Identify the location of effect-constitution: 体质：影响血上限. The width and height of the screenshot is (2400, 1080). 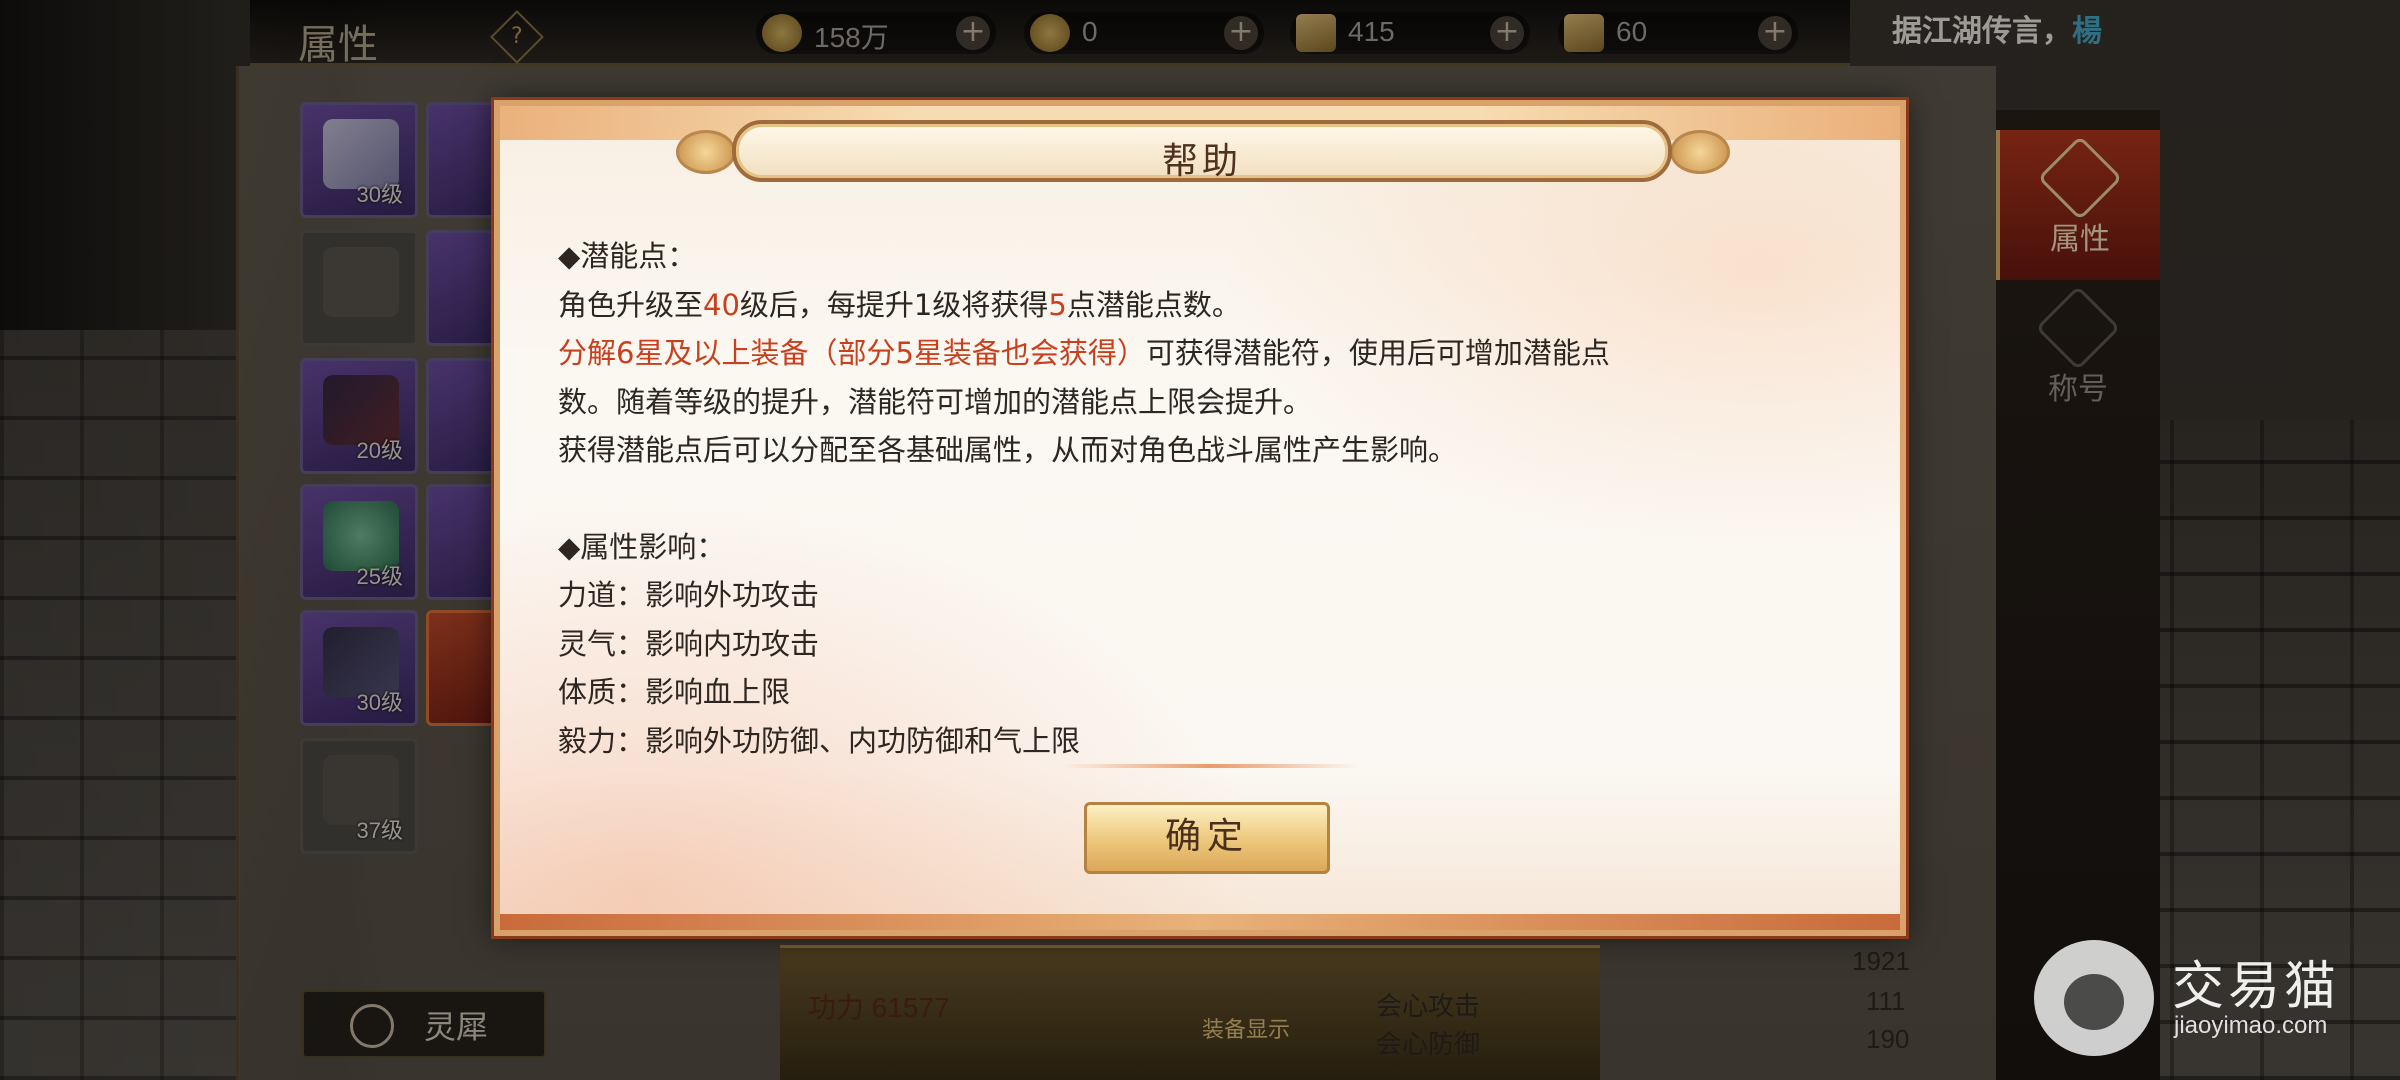
(674, 692).